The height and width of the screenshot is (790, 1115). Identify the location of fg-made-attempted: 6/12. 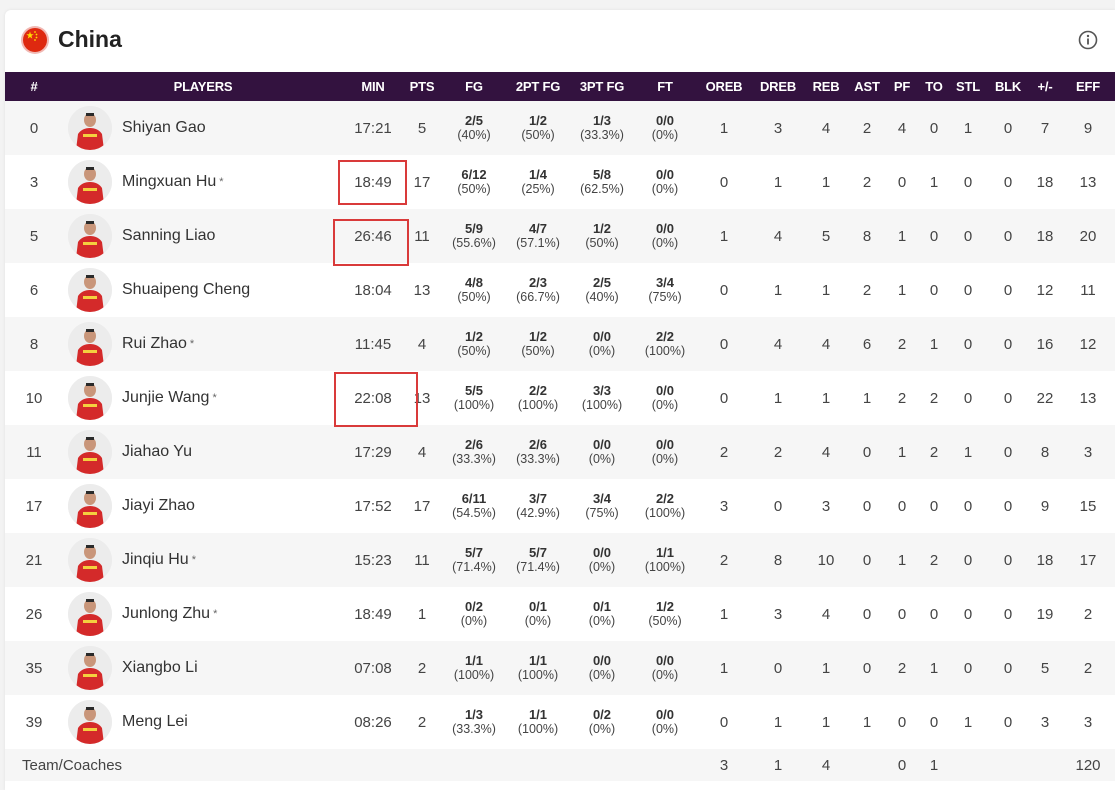
(474, 174).